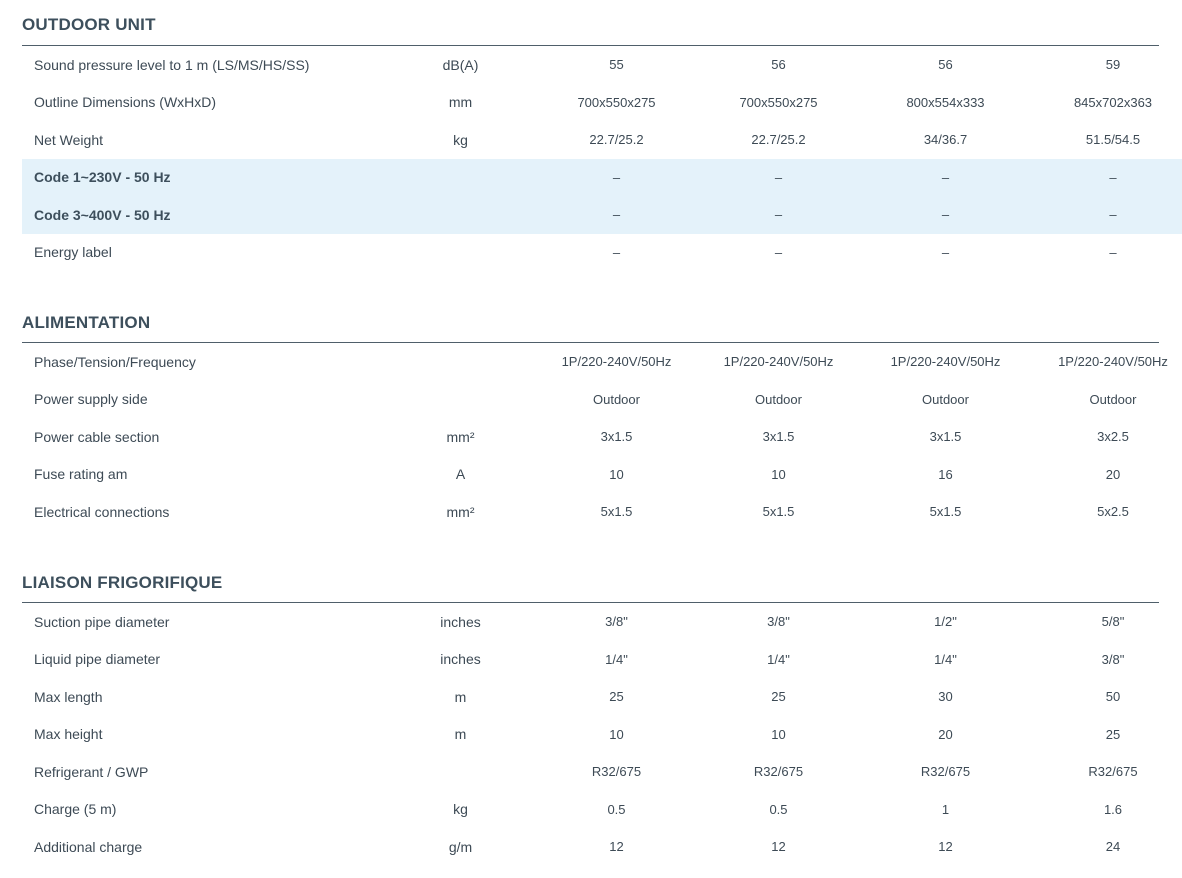 The height and width of the screenshot is (878, 1182). What do you see at coordinates (68, 696) in the screenshot?
I see `row-label: Max length` at bounding box center [68, 696].